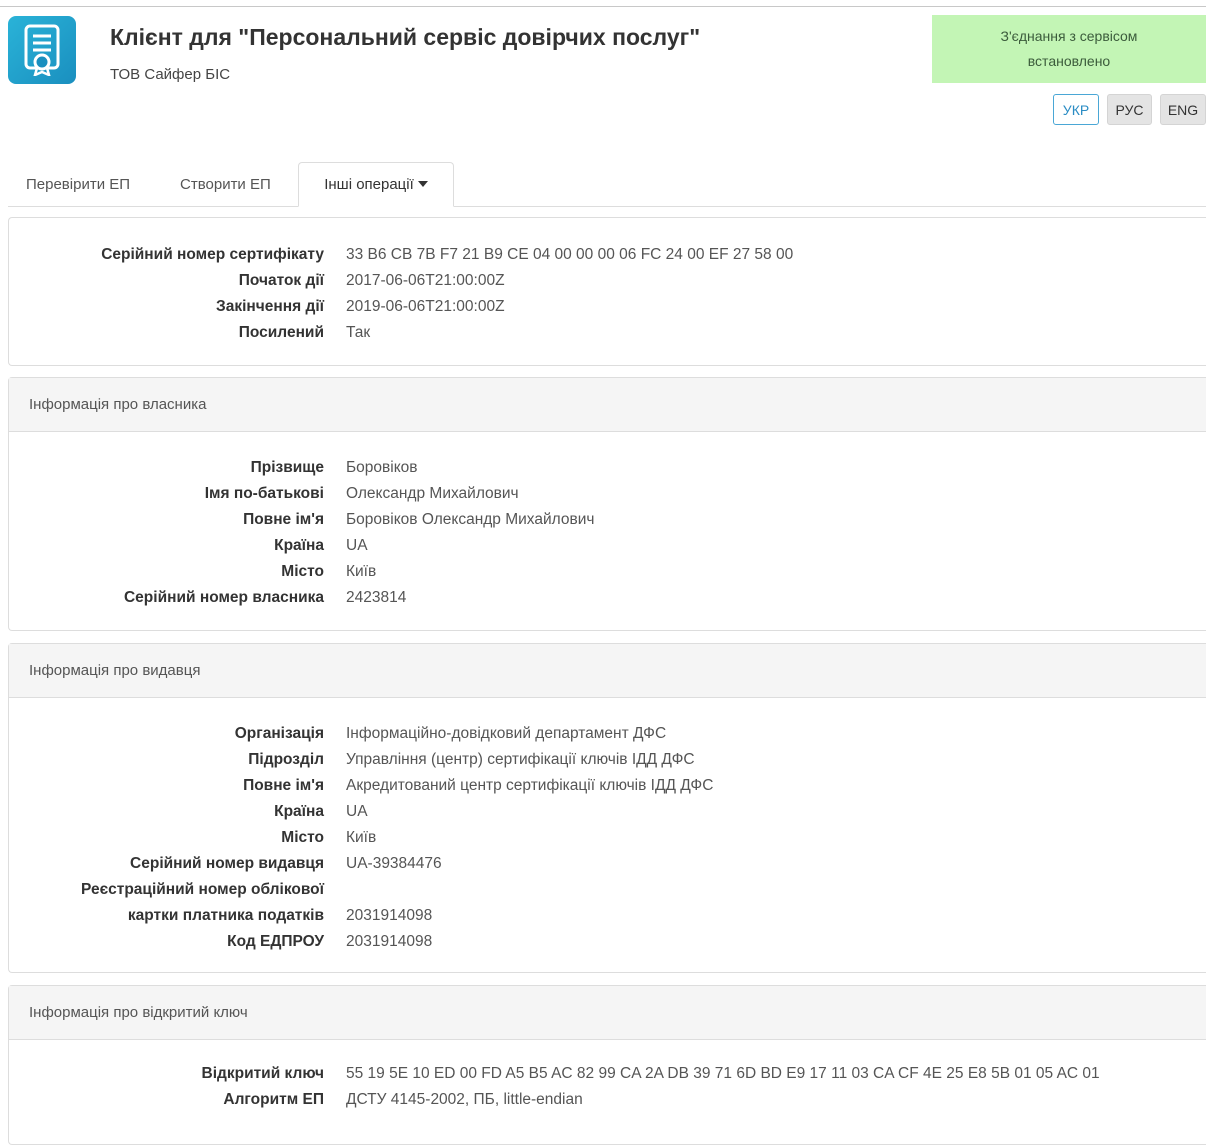 The width and height of the screenshot is (1206, 1145). What do you see at coordinates (607, 576) in the screenshot?
I see `owner-row: Місто Київ` at bounding box center [607, 576].